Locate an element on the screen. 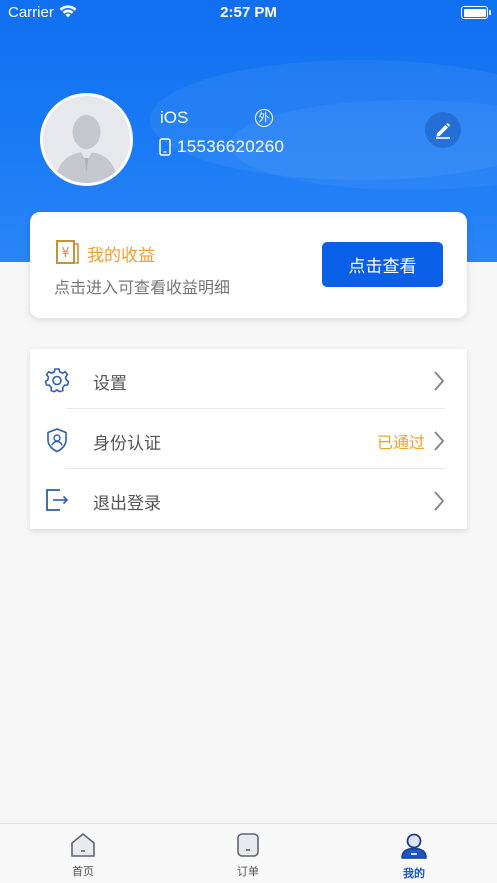 The image size is (497, 883). wallet-yuan-icon: ¥ is located at coordinates (67, 254).